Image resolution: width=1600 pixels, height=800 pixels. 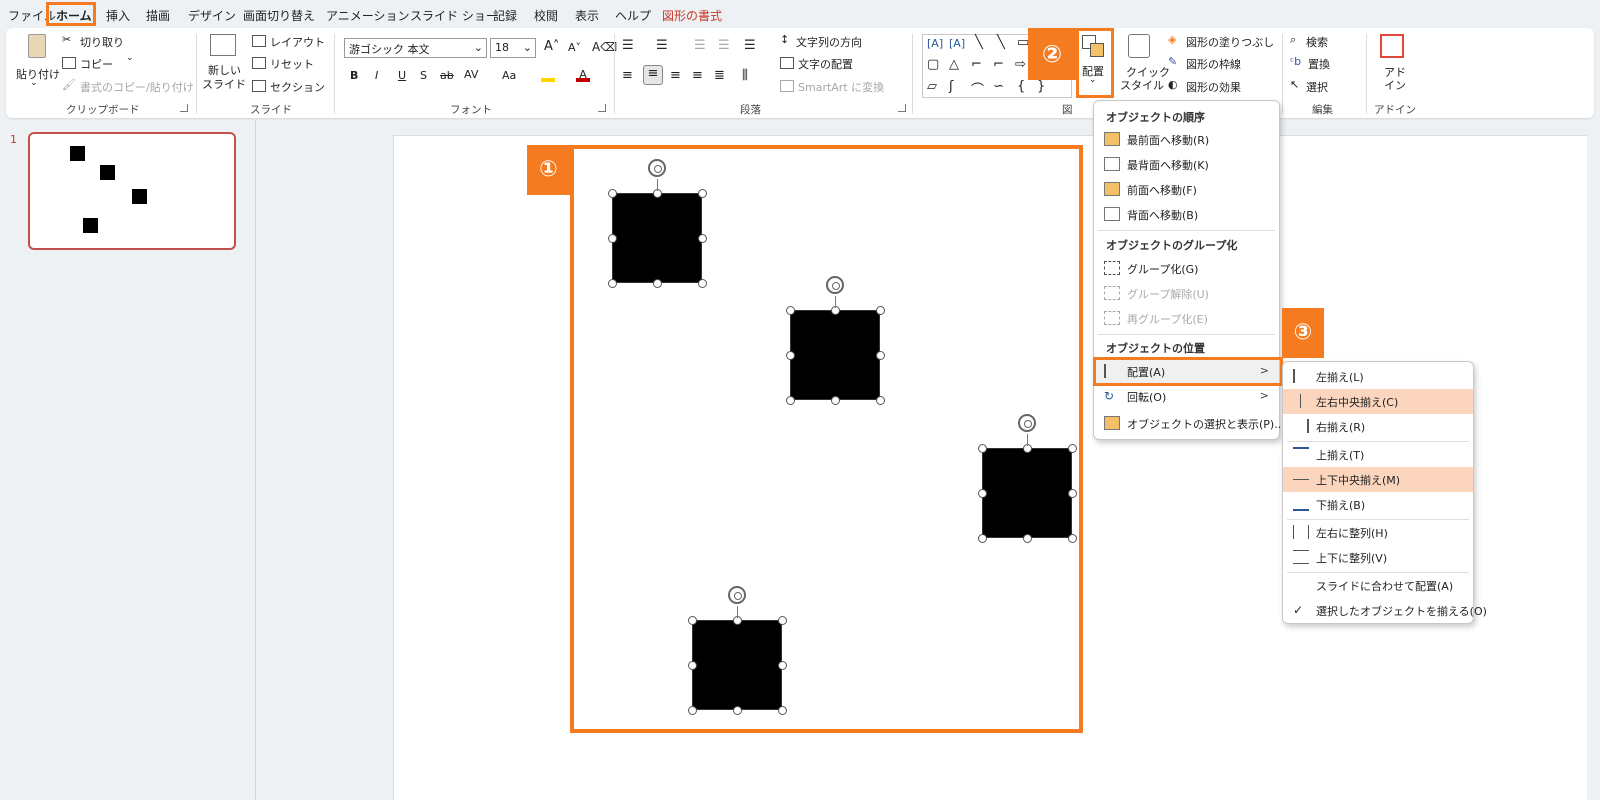 What do you see at coordinates (1186, 189) in the screenshot?
I see `bring-forward-item: 前面へ移動(F)` at bounding box center [1186, 189].